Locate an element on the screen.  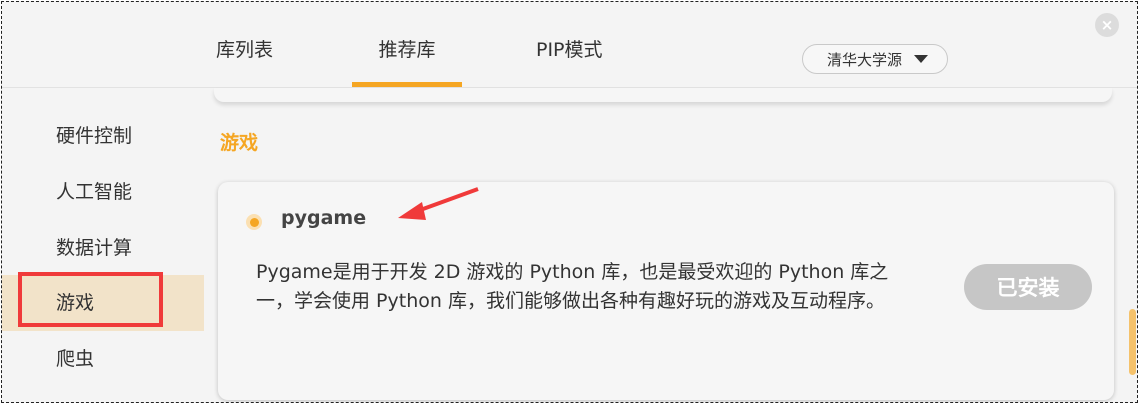
sidebar-item-ai: 人工智能 is located at coordinates (103, 192).